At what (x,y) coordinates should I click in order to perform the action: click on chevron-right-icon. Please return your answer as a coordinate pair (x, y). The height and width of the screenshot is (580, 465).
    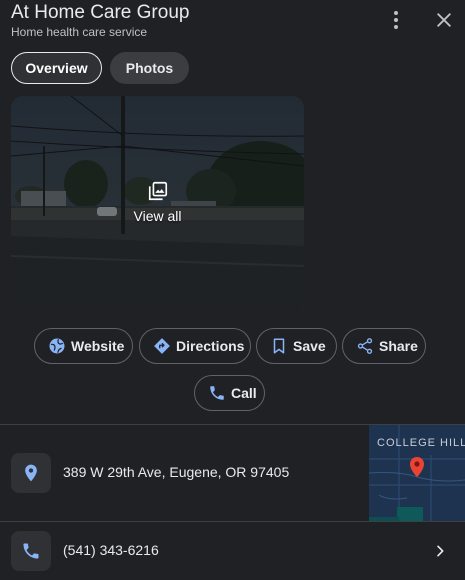
    Looking at the image, I should click on (440, 551).